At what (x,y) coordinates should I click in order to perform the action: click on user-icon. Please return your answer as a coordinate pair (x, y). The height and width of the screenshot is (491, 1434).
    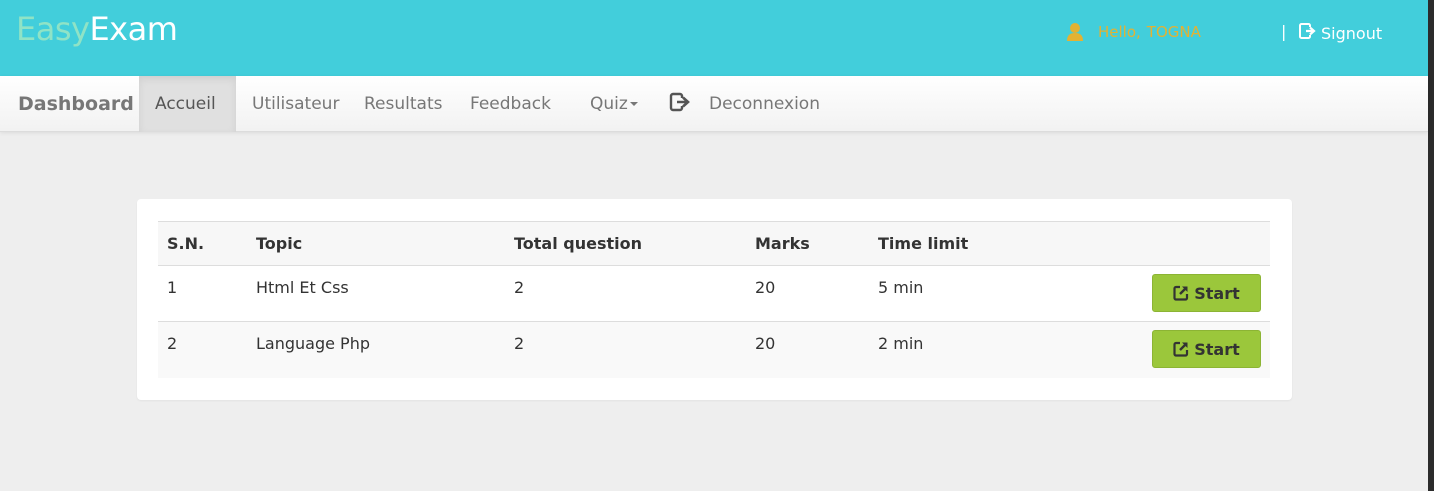
    Looking at the image, I should click on (1075, 32).